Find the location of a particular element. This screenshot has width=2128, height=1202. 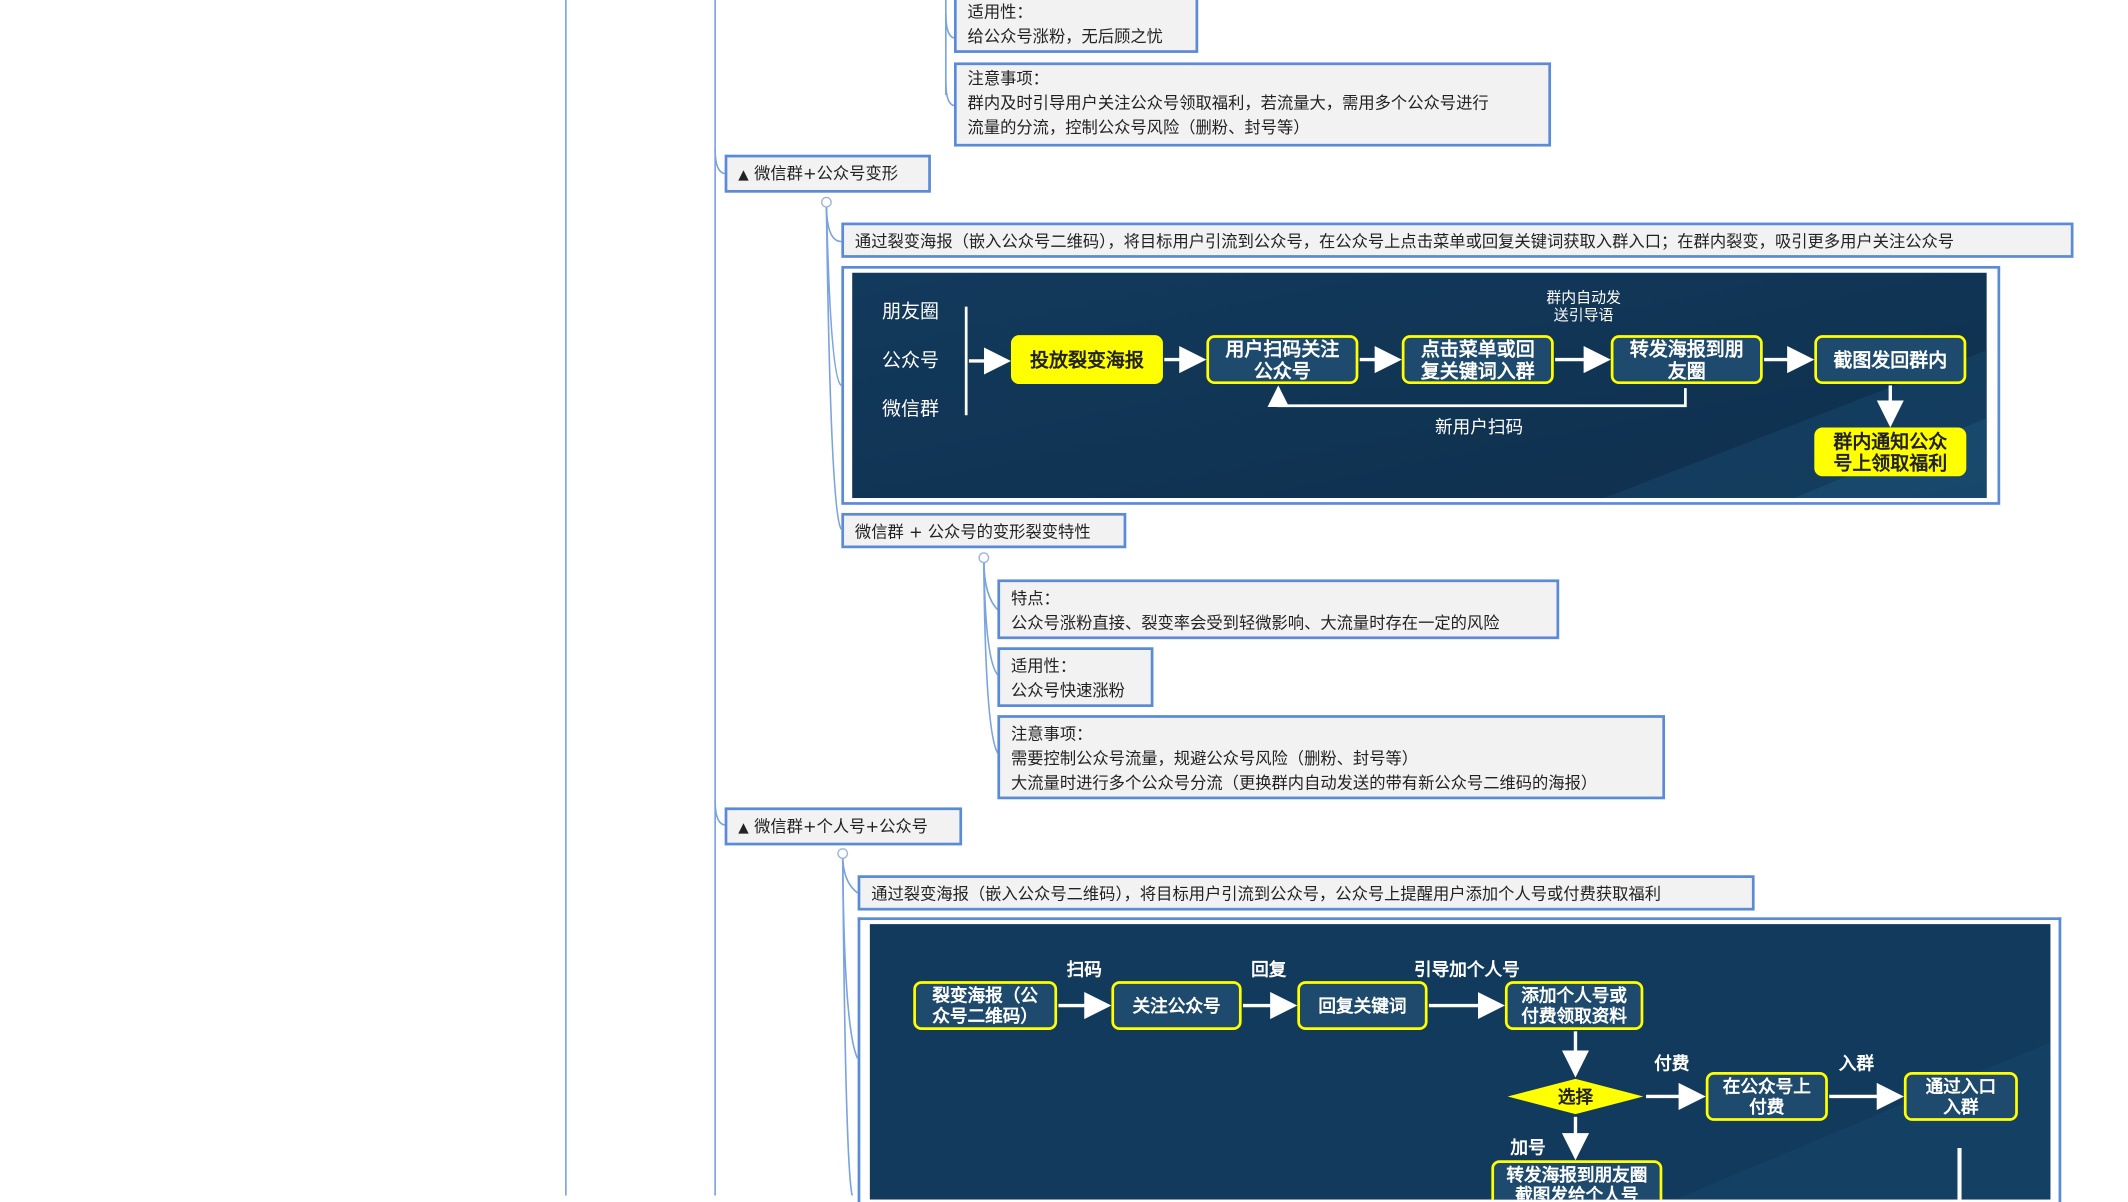

flow-edge-label: 引导加个人号 is located at coordinates (1467, 970).